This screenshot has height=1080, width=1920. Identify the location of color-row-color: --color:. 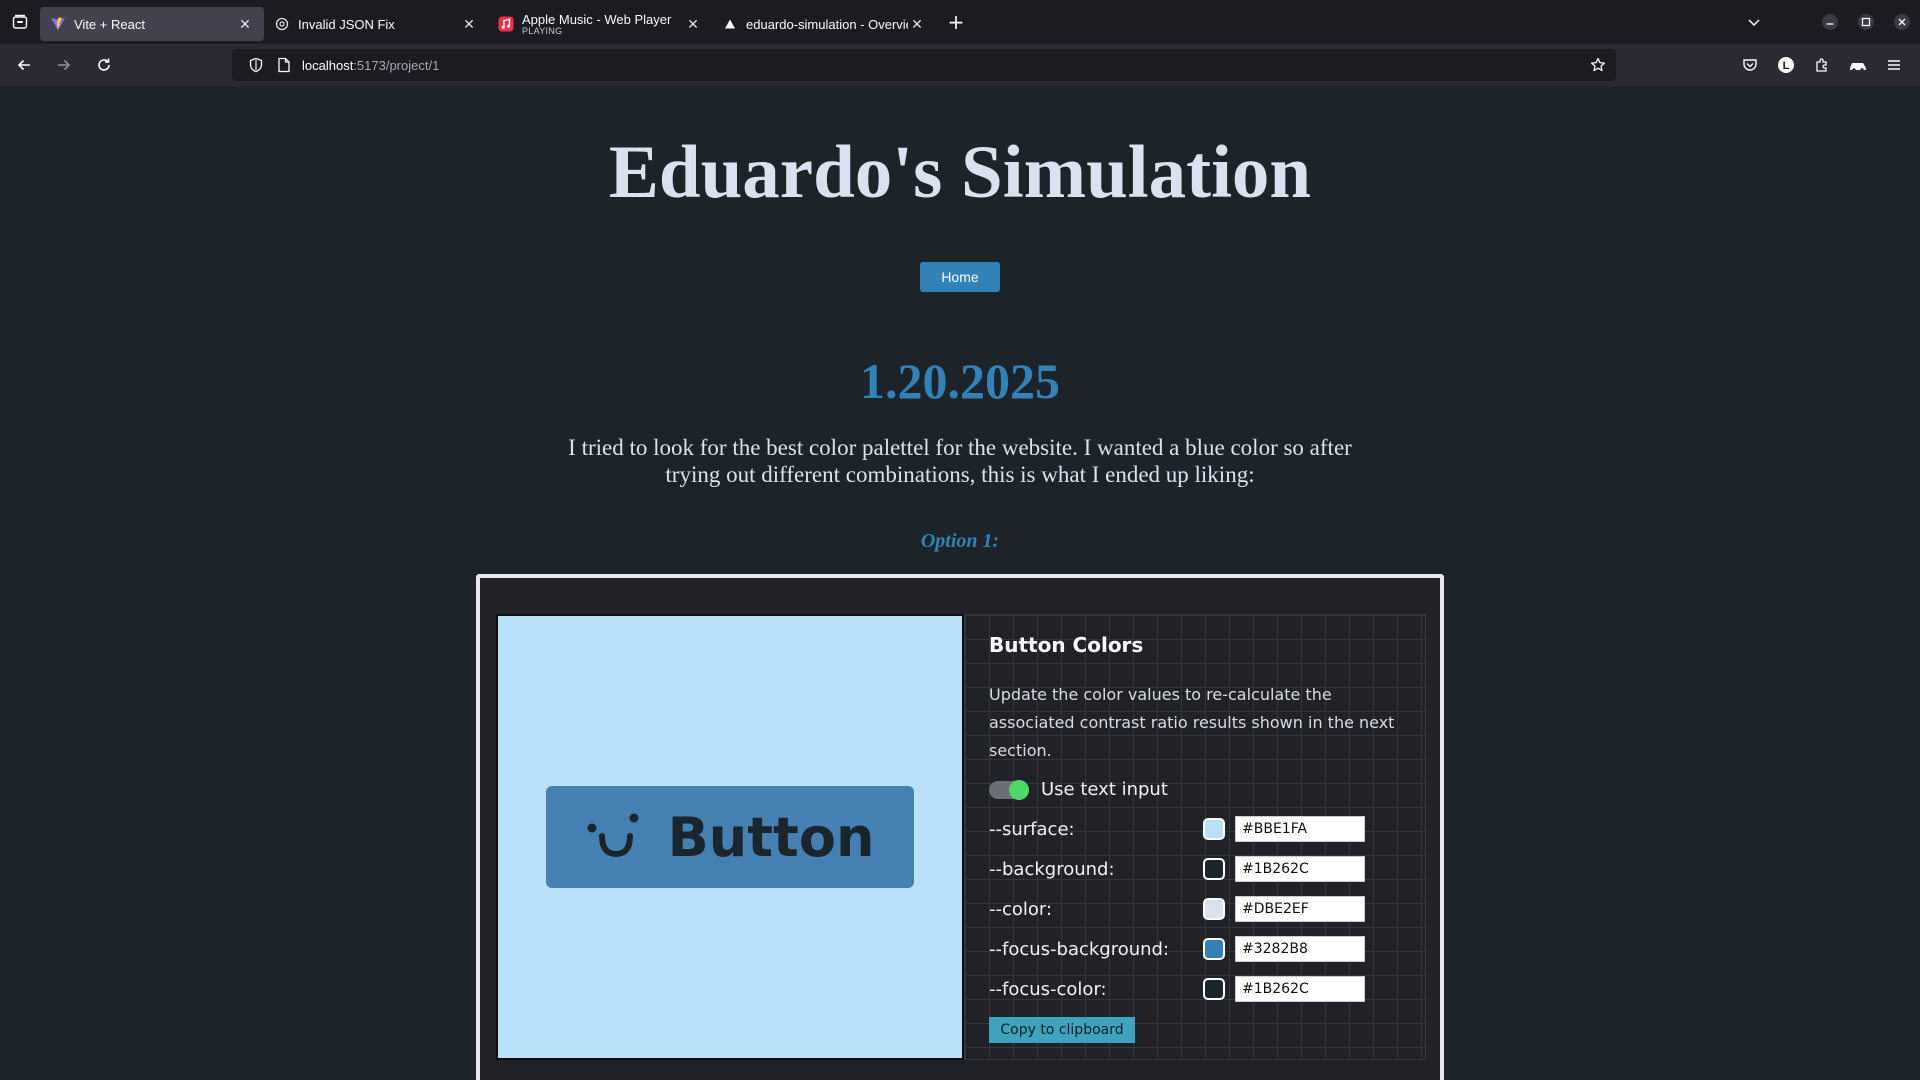
(1199, 909).